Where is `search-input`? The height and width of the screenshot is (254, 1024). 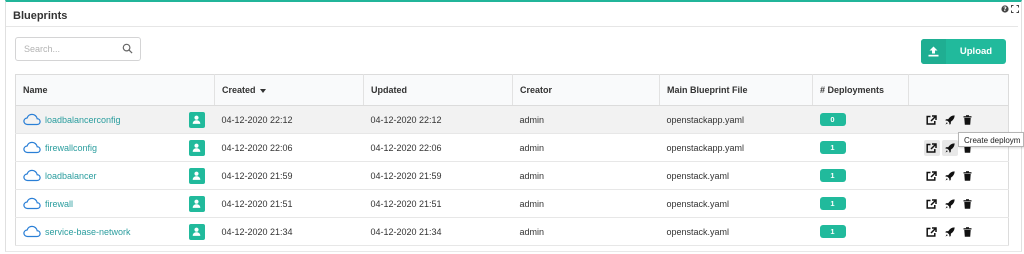
search-input is located at coordinates (72, 49).